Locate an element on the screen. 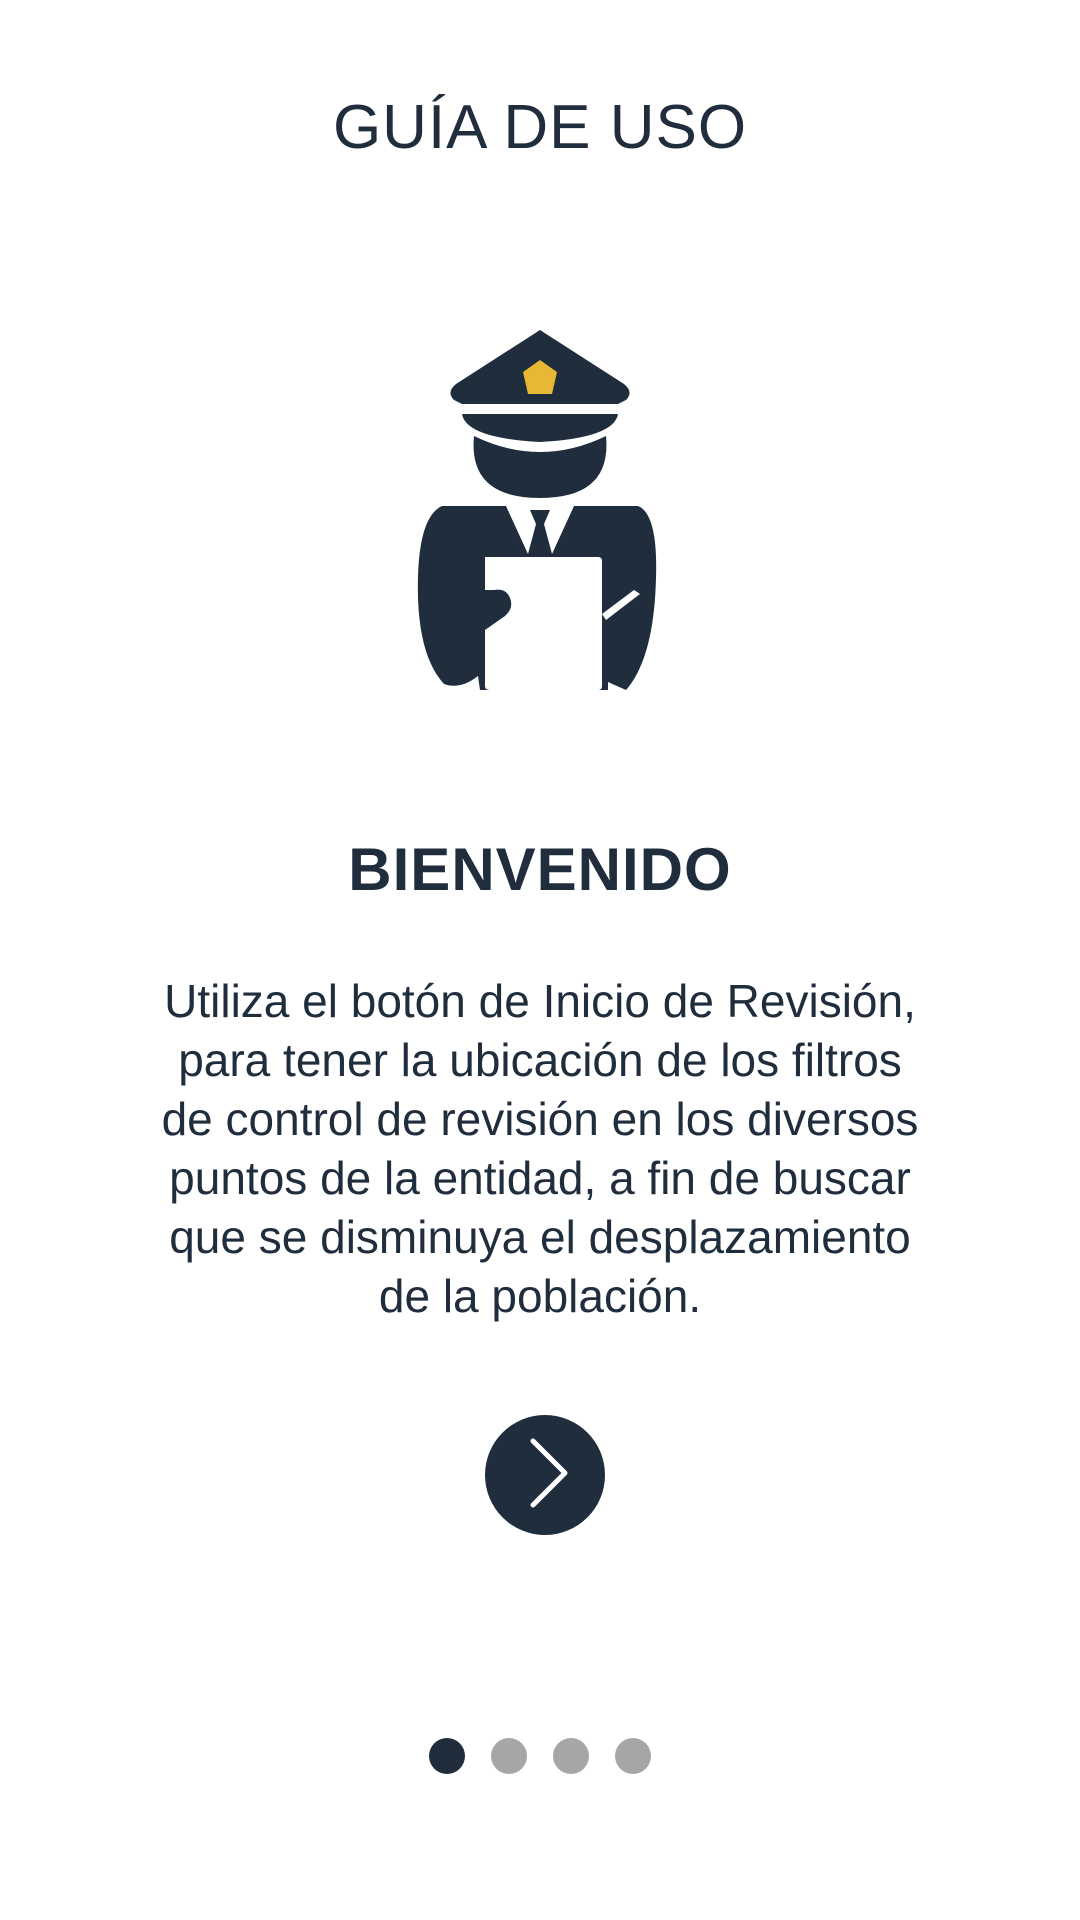  page-dot-active is located at coordinates (447, 1756).